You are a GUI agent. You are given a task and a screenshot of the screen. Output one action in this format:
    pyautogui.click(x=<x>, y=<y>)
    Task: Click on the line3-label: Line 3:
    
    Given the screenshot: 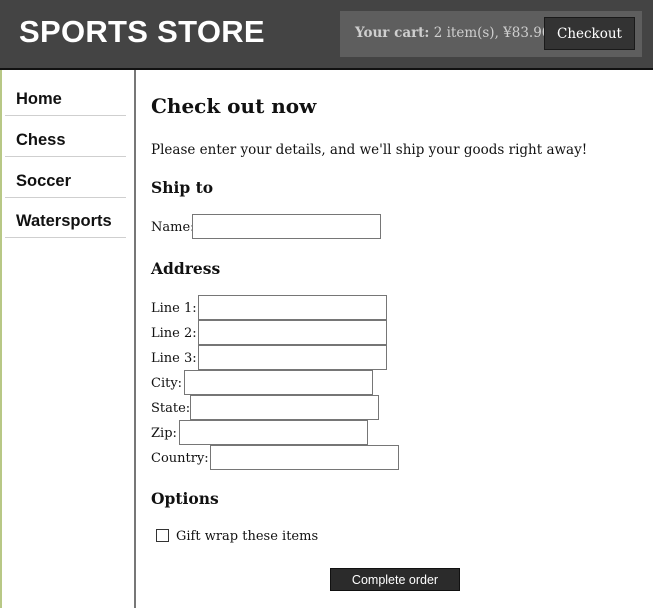 What is the action you would take?
    pyautogui.click(x=174, y=358)
    